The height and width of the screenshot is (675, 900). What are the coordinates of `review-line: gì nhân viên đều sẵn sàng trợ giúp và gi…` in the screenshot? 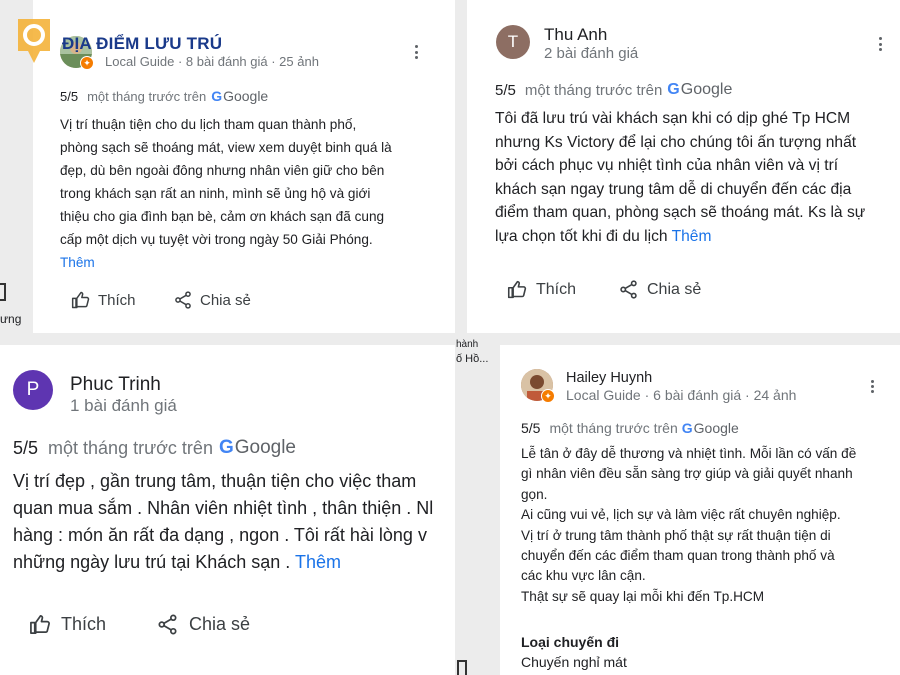 It's located at (687, 474).